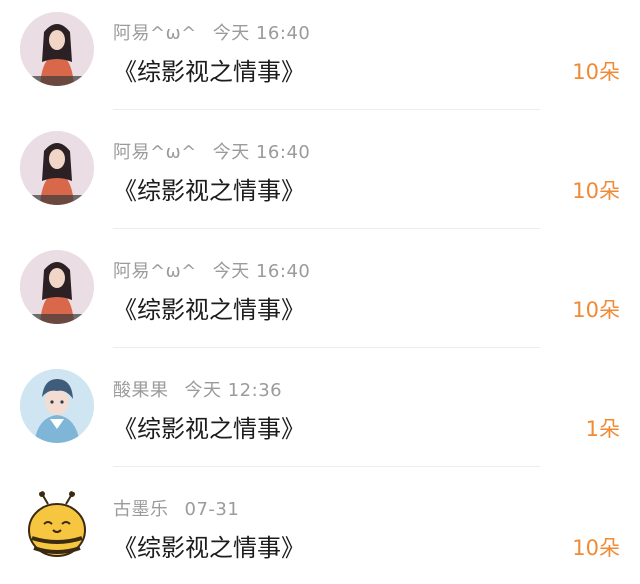 Image resolution: width=640 pixels, height=584 pixels. I want to click on anime-boy-portrait-icon, so click(57, 406).